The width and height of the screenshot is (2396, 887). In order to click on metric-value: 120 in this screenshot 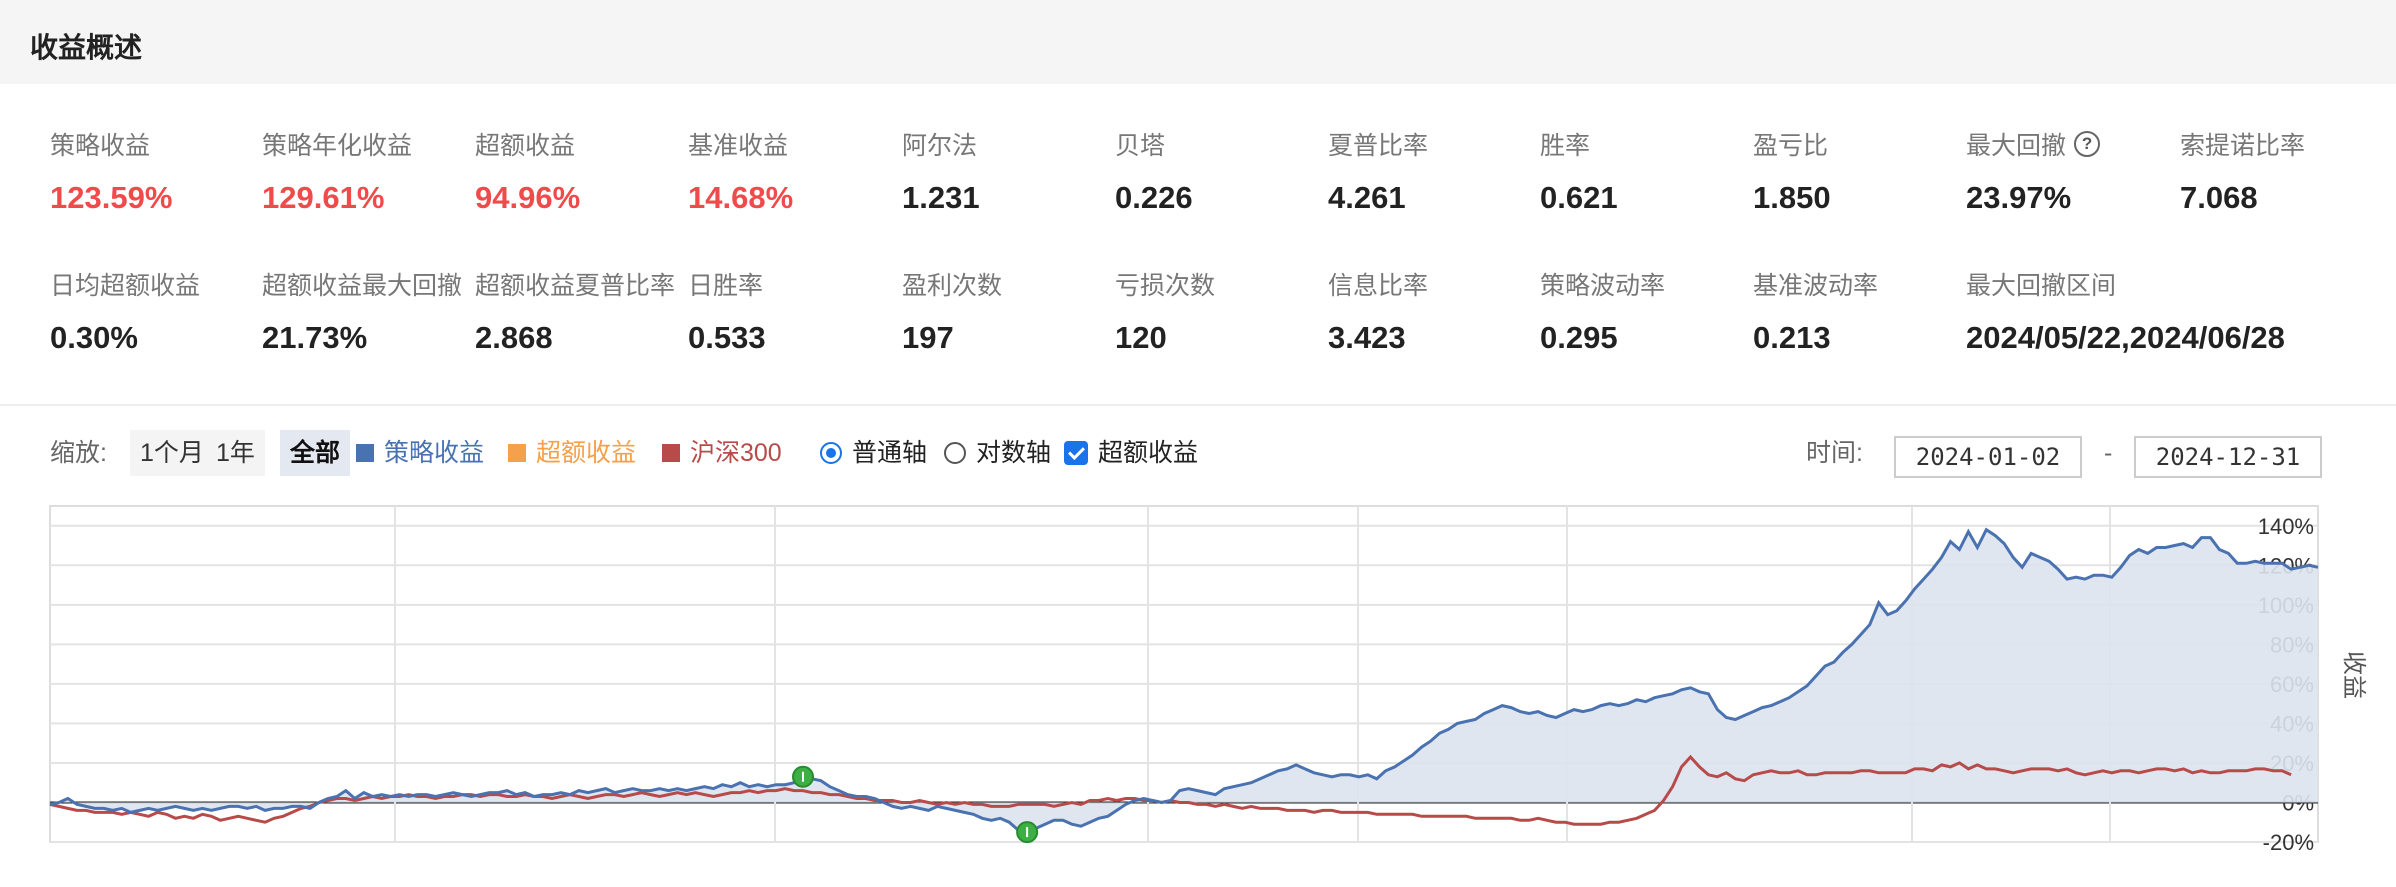, I will do `click(1141, 337)`.